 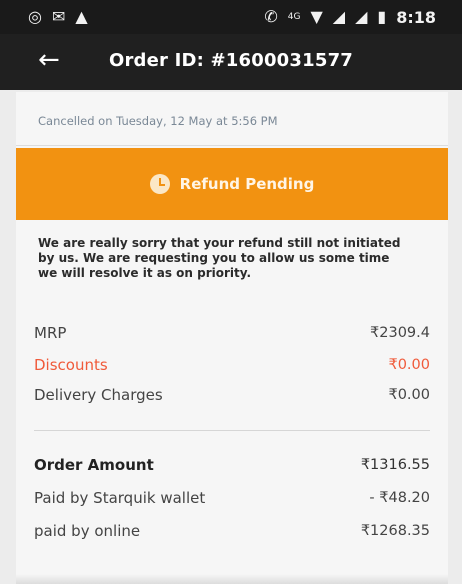 I want to click on page-title: Order ID: #1600031577, so click(x=231, y=60).